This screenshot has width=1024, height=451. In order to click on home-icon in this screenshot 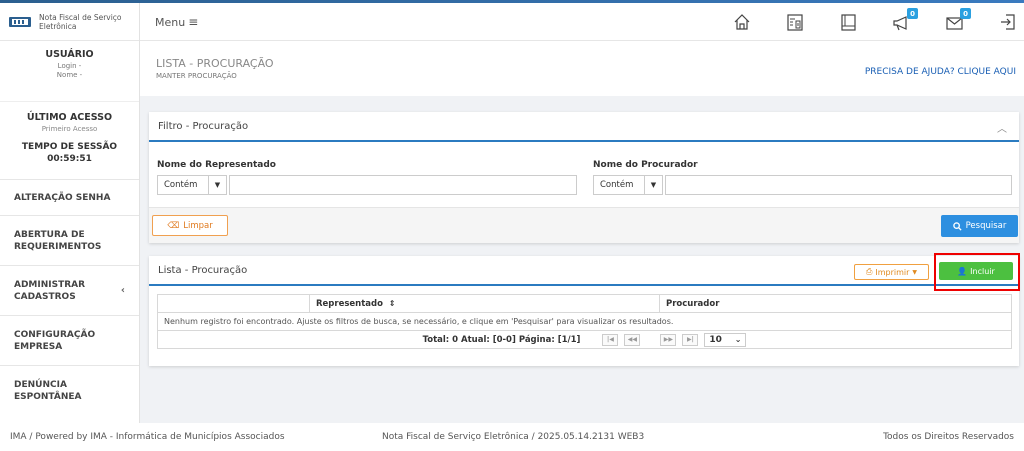, I will do `click(742, 22)`.